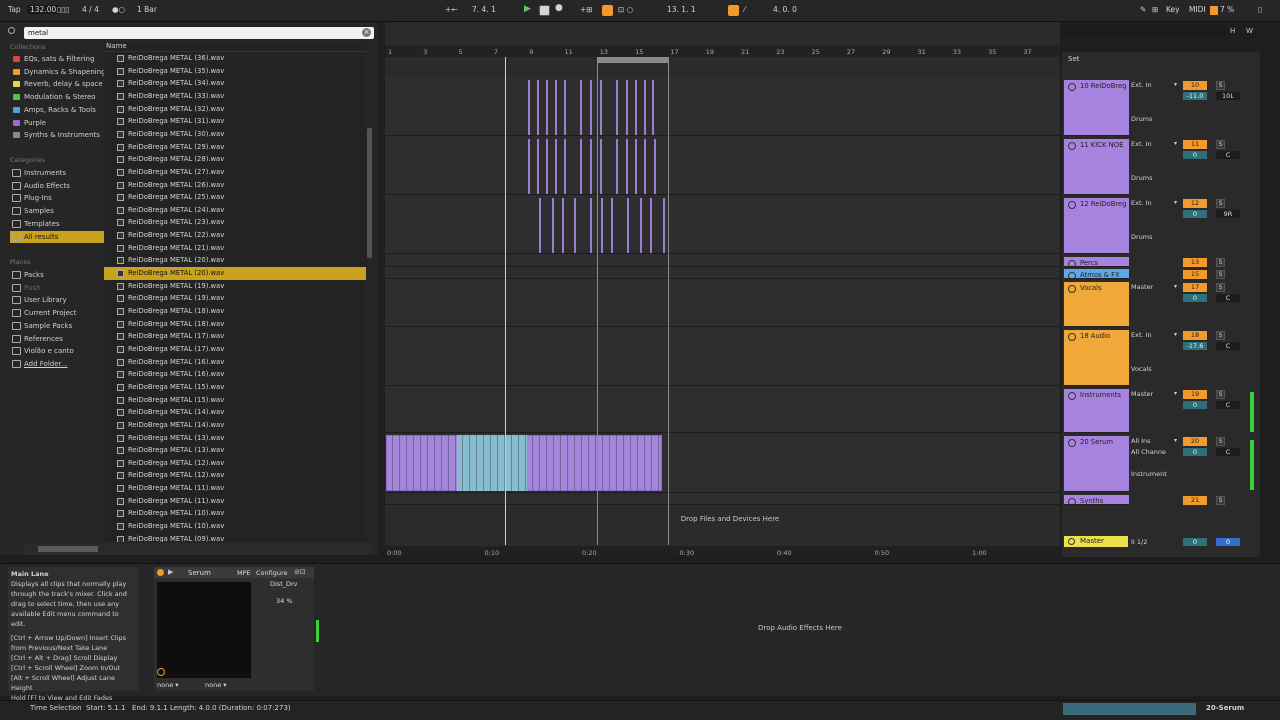 This screenshot has height=720, width=1280. Describe the element at coordinates (235, 438) in the screenshot. I see `file-item: ReiDoBrega METAL (13).wav` at that location.